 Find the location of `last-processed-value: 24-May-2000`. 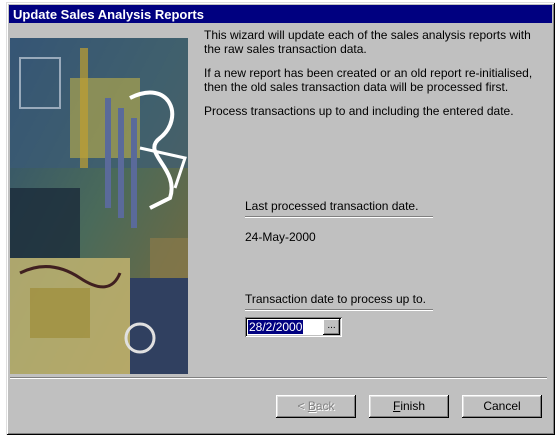

last-processed-value: 24-May-2000 is located at coordinates (280, 237).